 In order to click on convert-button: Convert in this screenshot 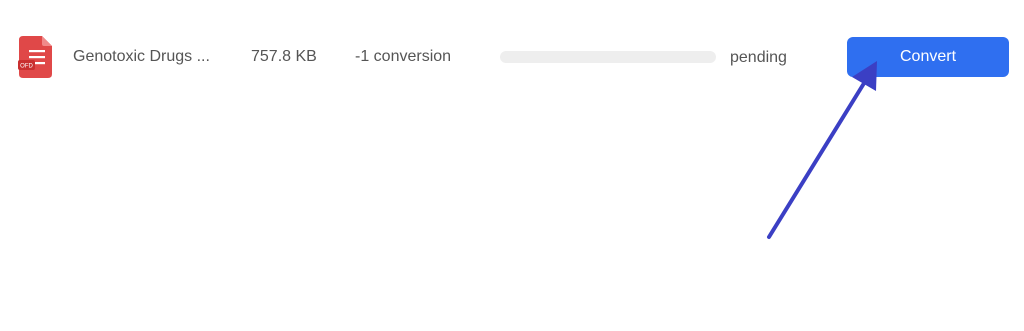, I will do `click(928, 57)`.